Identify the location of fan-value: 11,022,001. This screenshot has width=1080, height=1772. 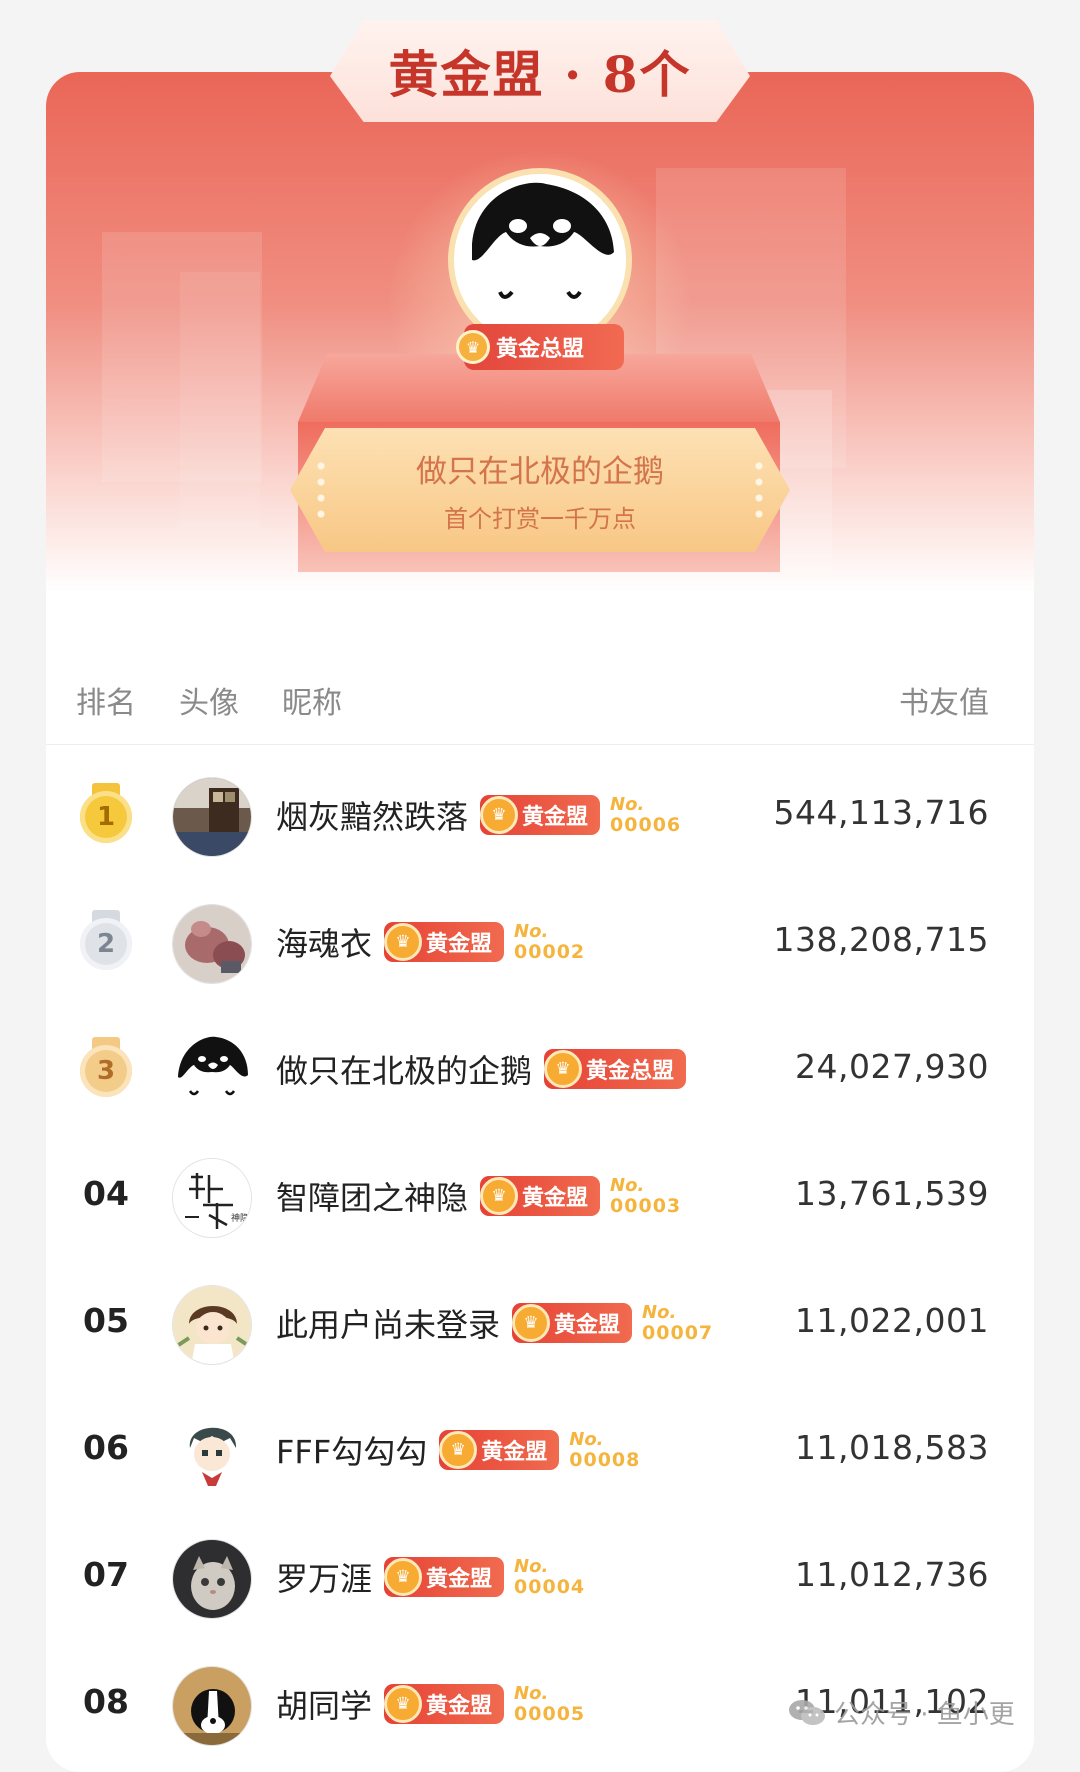
(892, 1320).